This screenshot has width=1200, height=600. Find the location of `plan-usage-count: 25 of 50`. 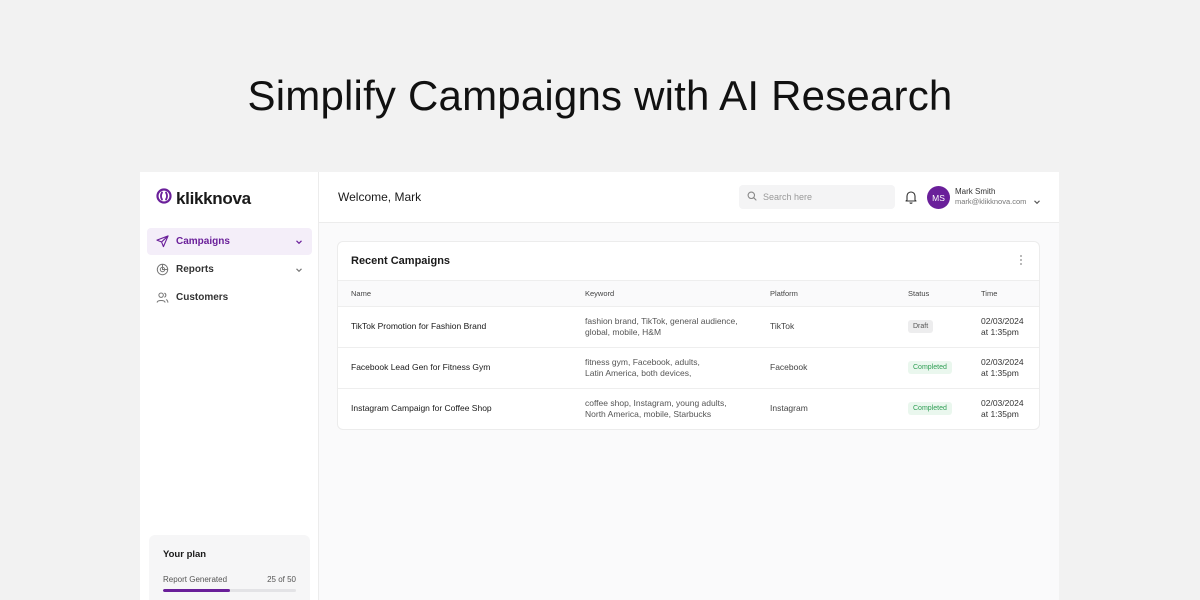

plan-usage-count: 25 of 50 is located at coordinates (281, 579).